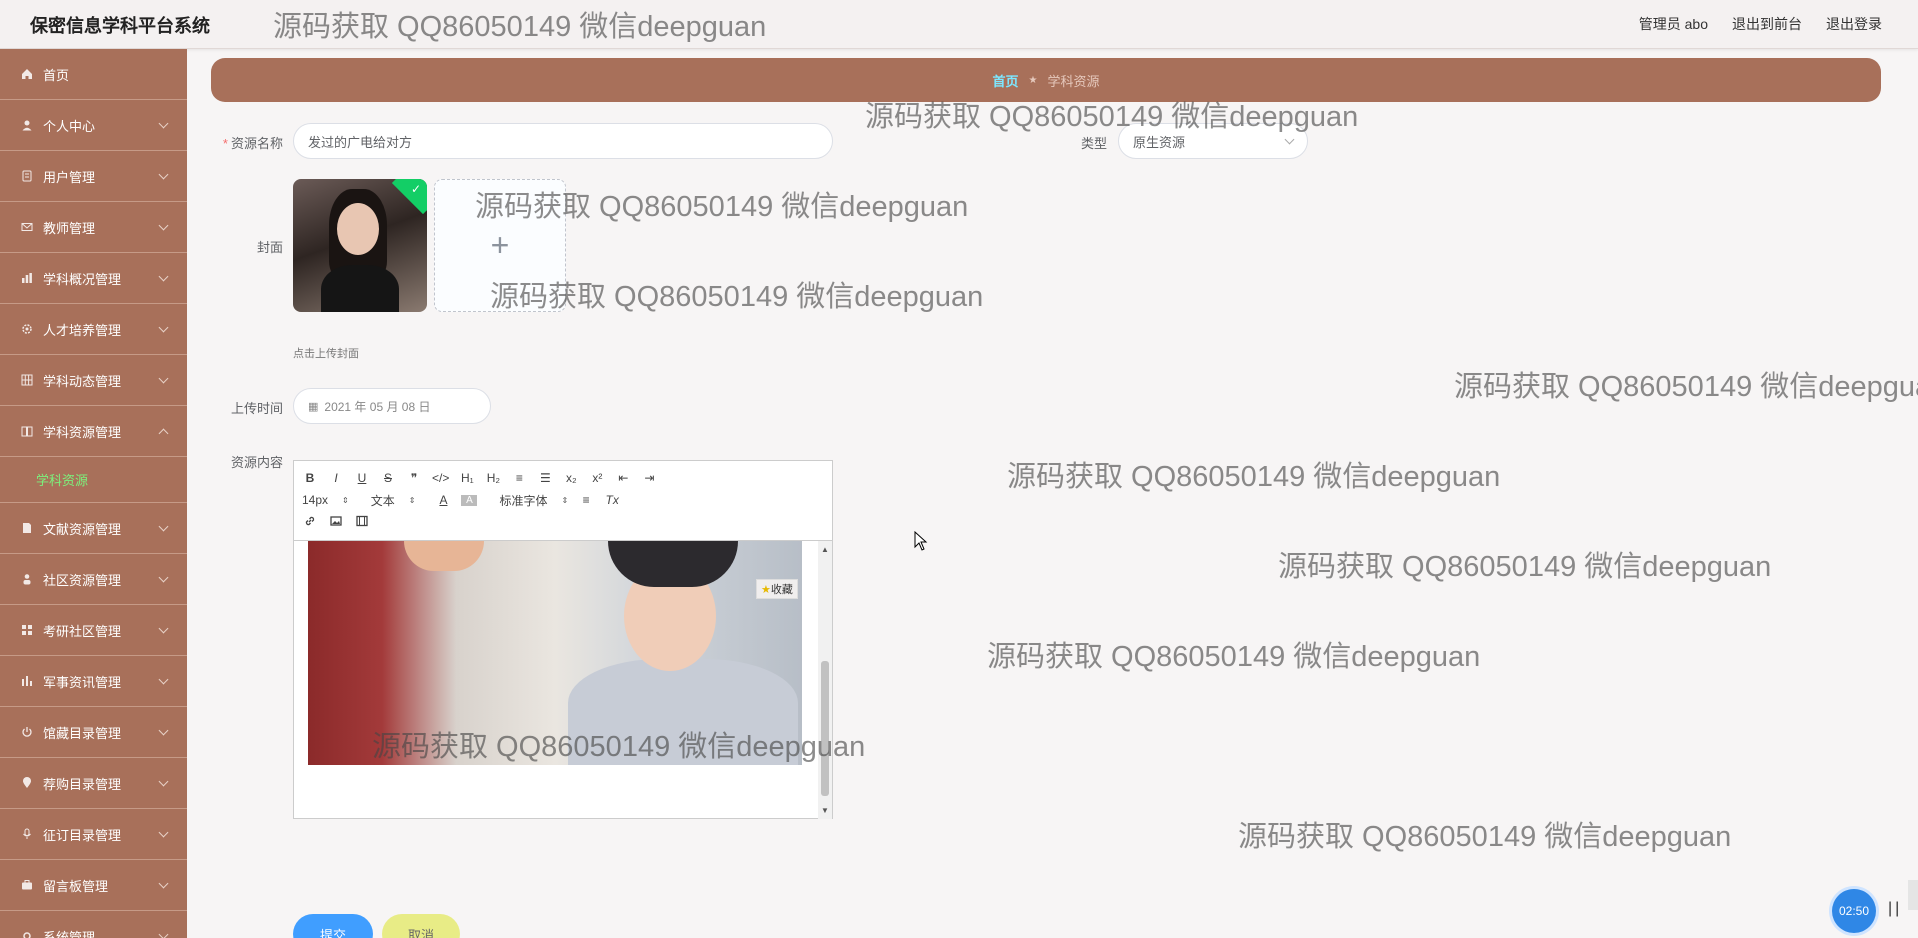 This screenshot has height=938, width=1918. I want to click on type-select-value: 原生资源, so click(1159, 142).